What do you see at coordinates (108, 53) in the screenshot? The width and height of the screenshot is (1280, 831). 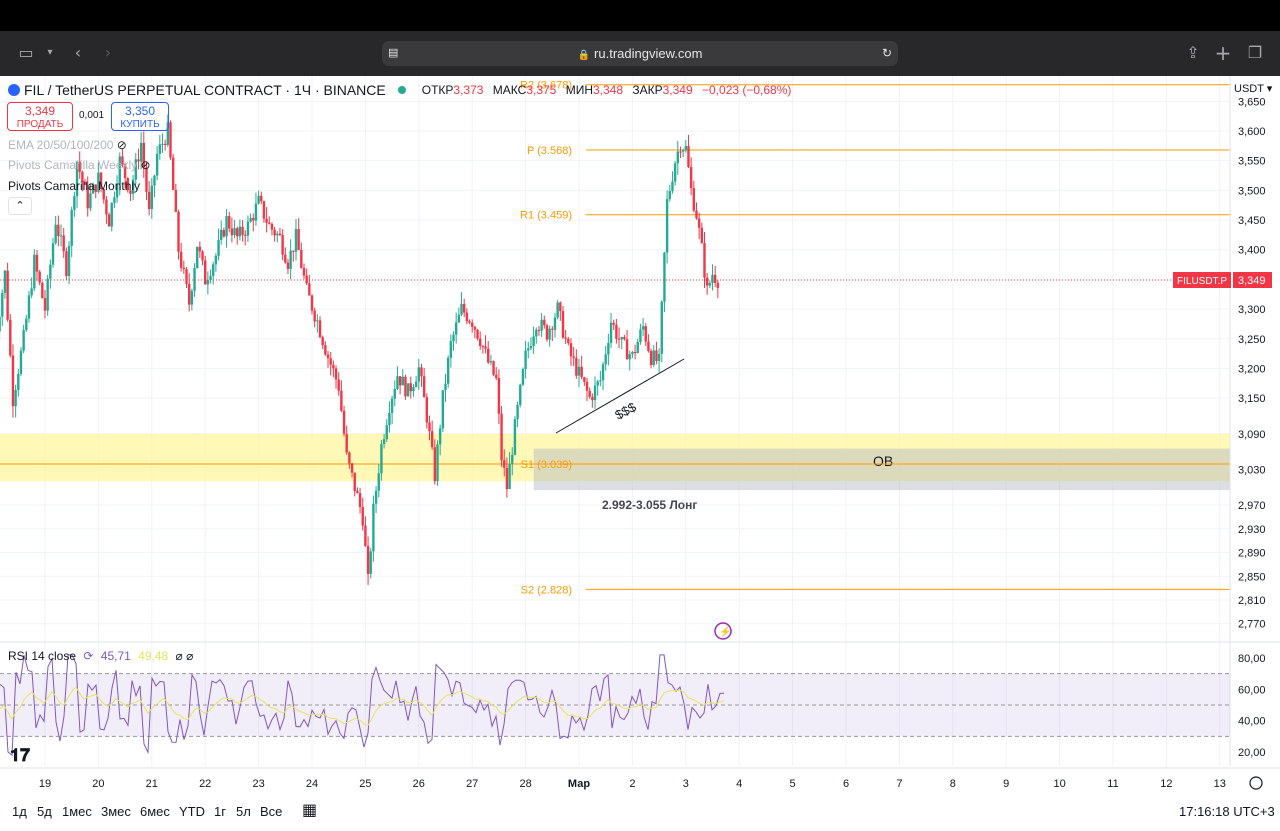 I see `forward-icon: ›` at bounding box center [108, 53].